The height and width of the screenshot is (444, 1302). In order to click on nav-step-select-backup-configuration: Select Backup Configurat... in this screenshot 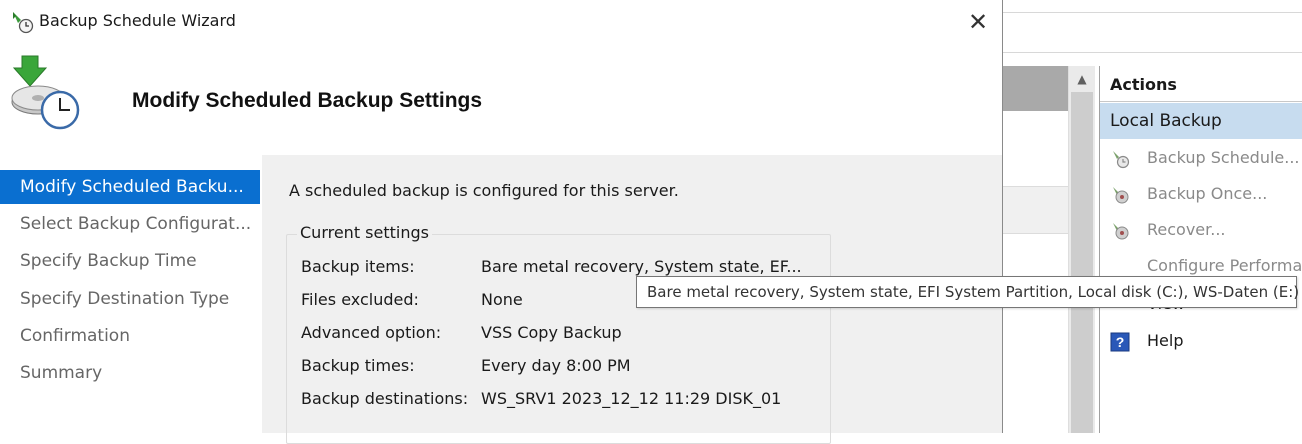, I will do `click(130, 224)`.